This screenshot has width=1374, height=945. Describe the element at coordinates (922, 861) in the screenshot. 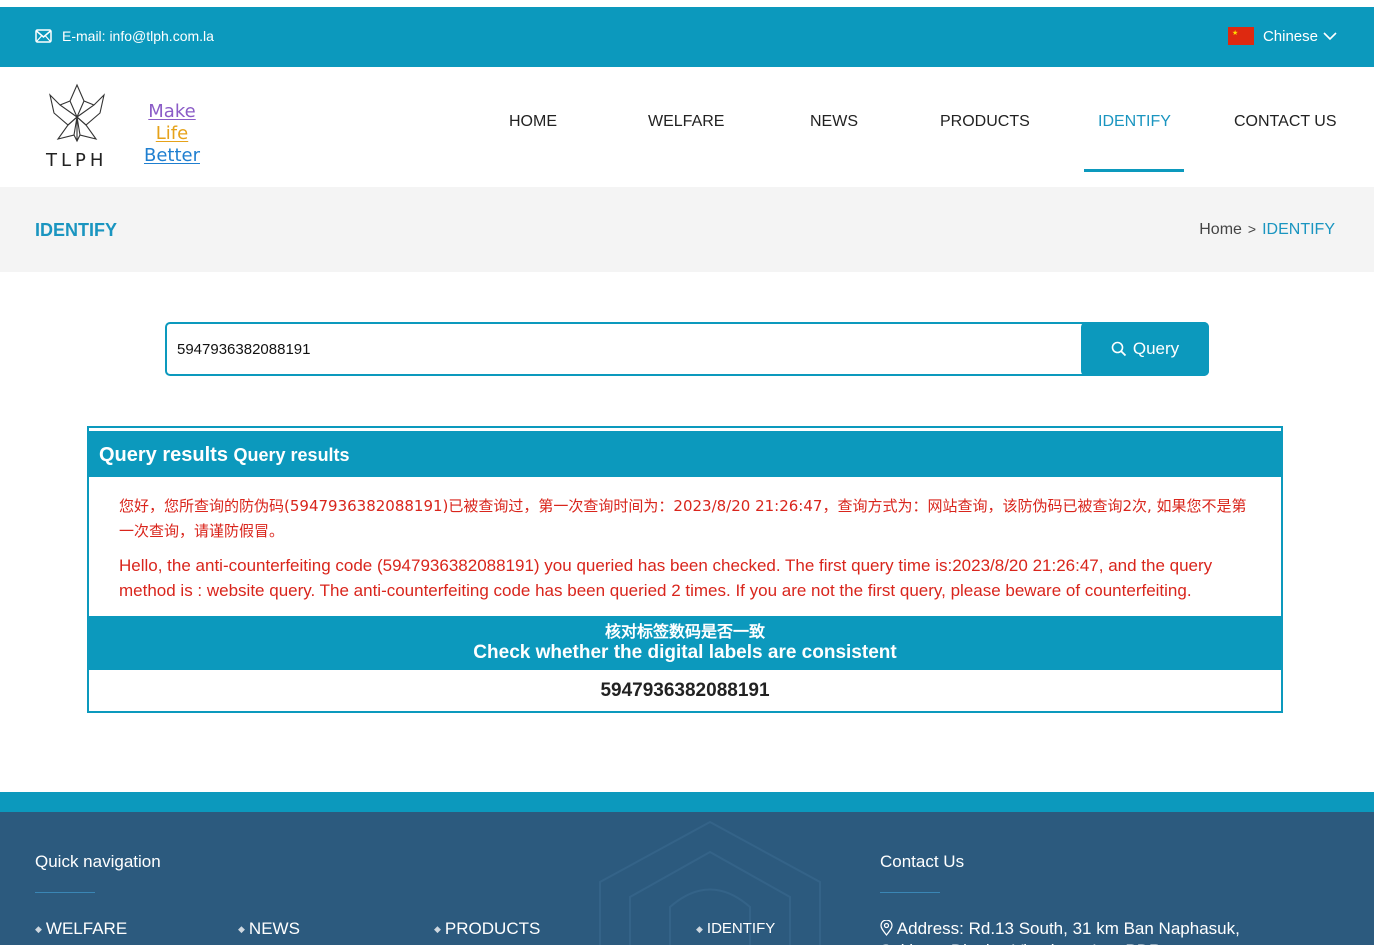

I see `contact-title: Contact Us` at that location.